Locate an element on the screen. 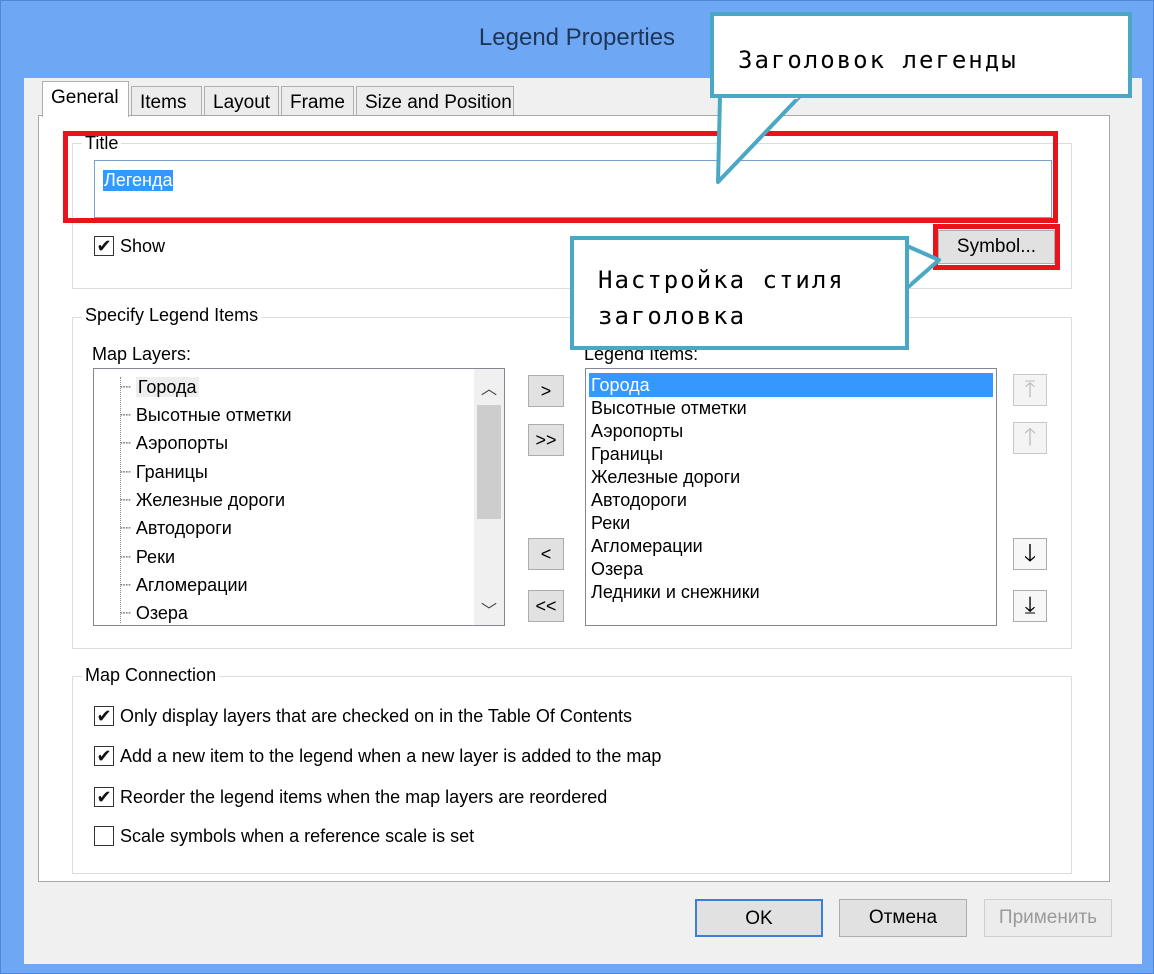 Image resolution: width=1154 pixels, height=974 pixels. apply-button: Применить is located at coordinates (1048, 918).